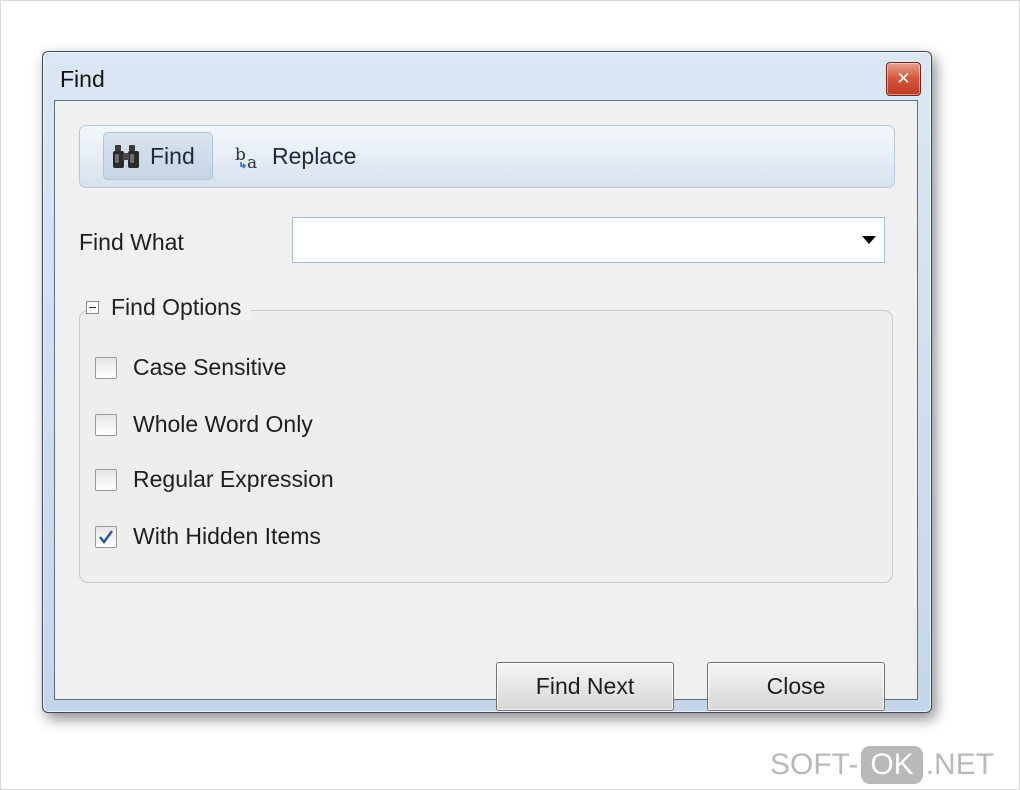 Image resolution: width=1020 pixels, height=790 pixels. I want to click on watermark-prefix: SOFT-, so click(814, 764).